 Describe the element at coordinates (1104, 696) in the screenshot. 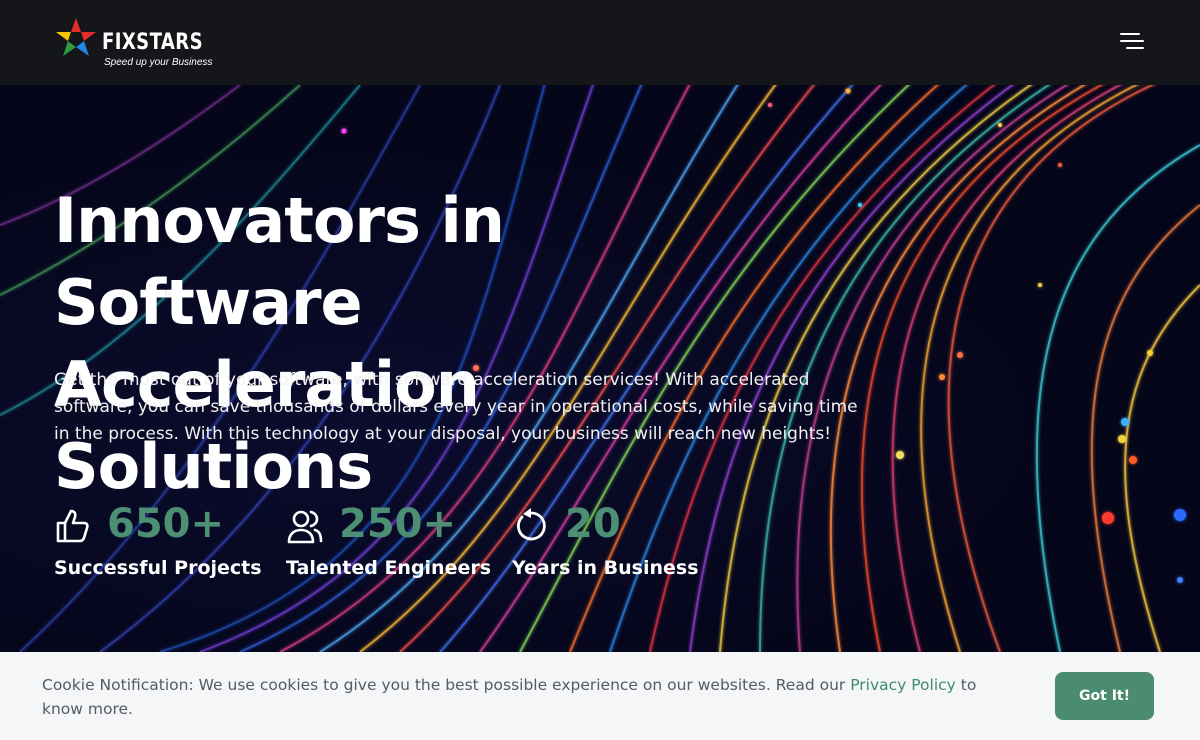

I see `got-it-button: Got It!` at that location.